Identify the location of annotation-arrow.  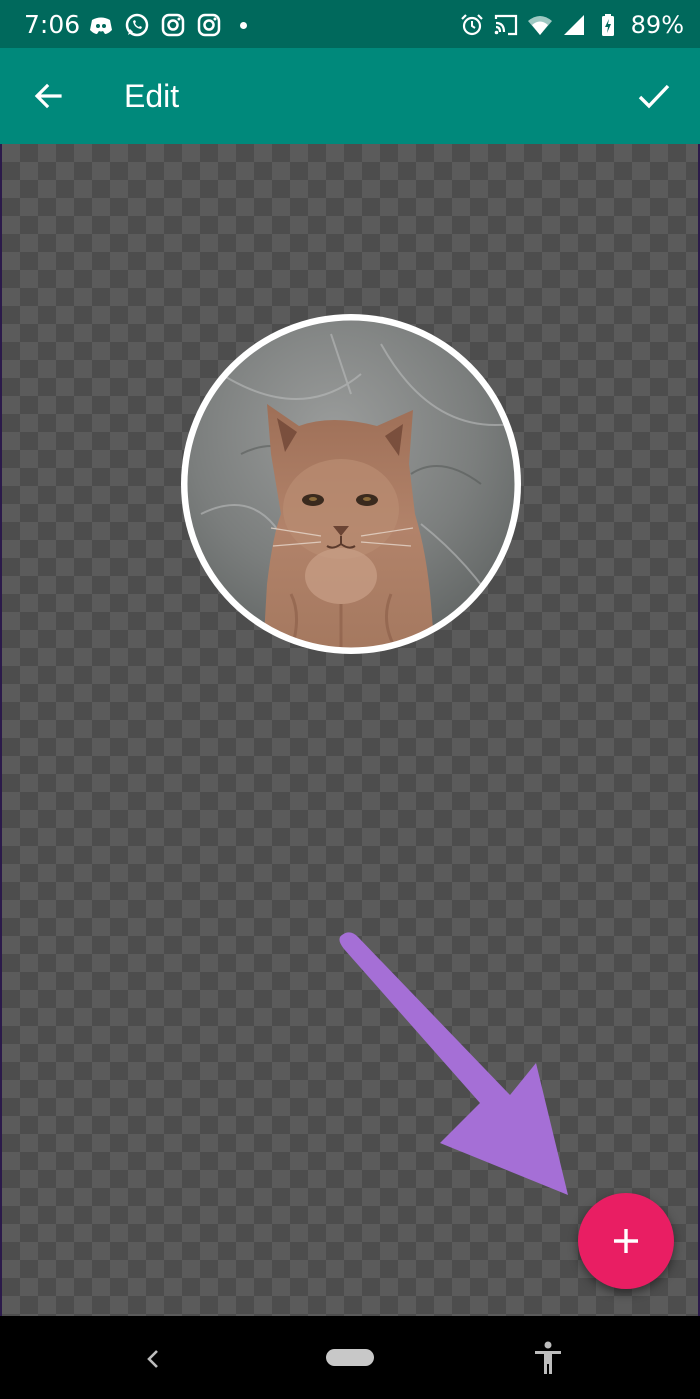
(453, 1063).